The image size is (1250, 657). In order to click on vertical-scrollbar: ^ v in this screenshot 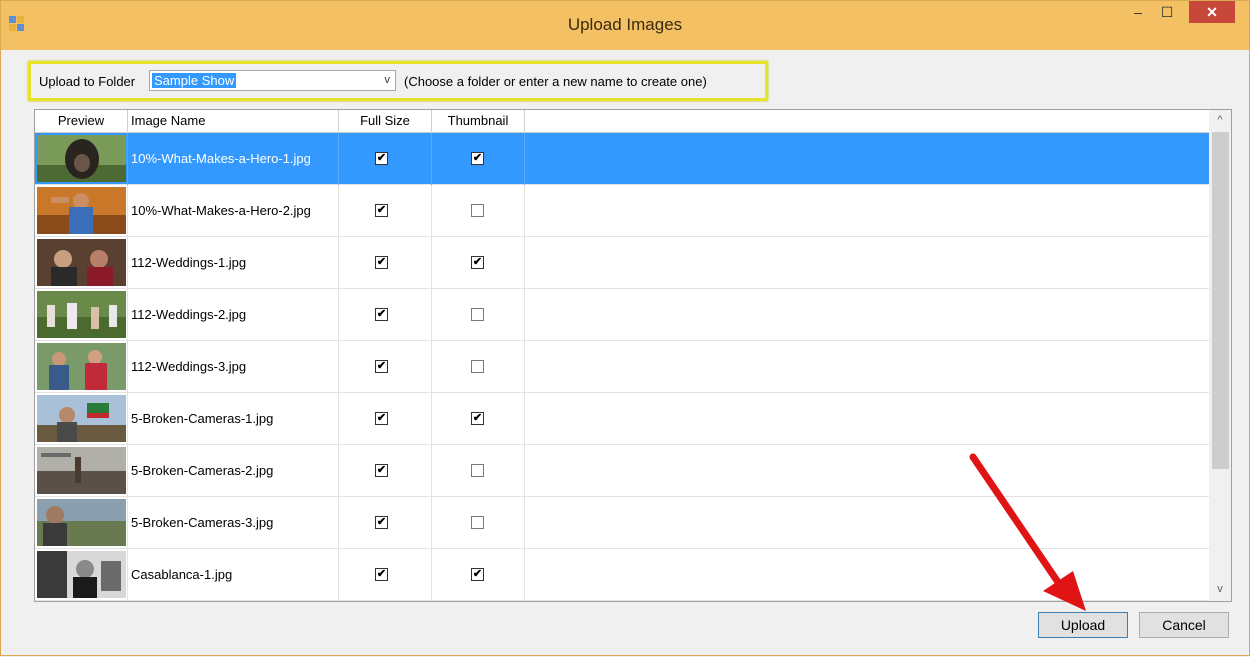, I will do `click(1220, 355)`.